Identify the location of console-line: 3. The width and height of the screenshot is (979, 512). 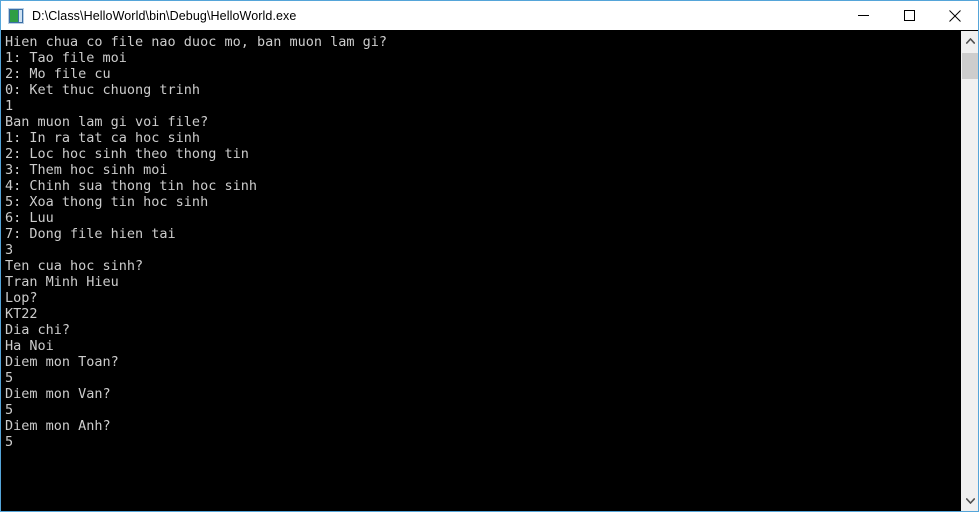
(9, 250).